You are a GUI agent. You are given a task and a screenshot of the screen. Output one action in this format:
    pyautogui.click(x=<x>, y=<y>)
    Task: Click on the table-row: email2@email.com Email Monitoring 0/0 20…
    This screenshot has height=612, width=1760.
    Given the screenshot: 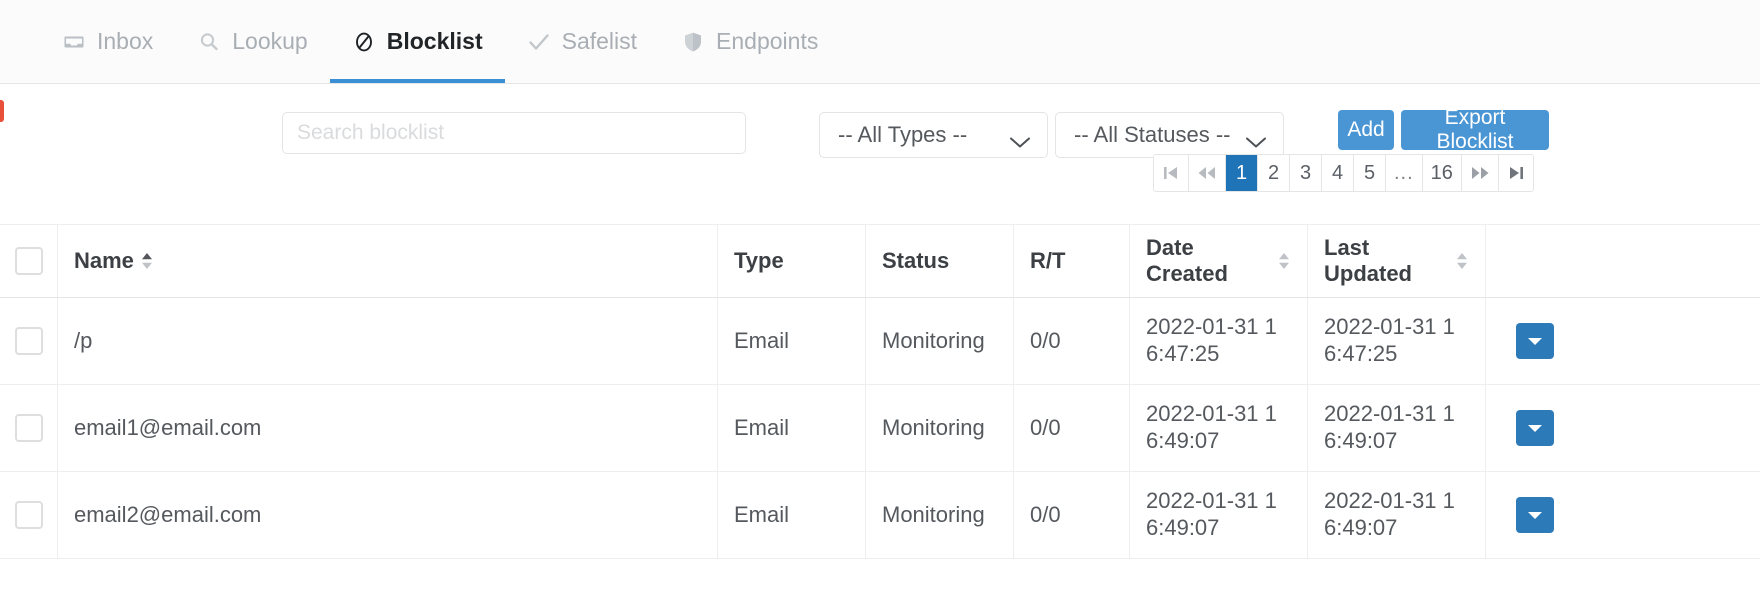 What is the action you would take?
    pyautogui.click(x=880, y=515)
    